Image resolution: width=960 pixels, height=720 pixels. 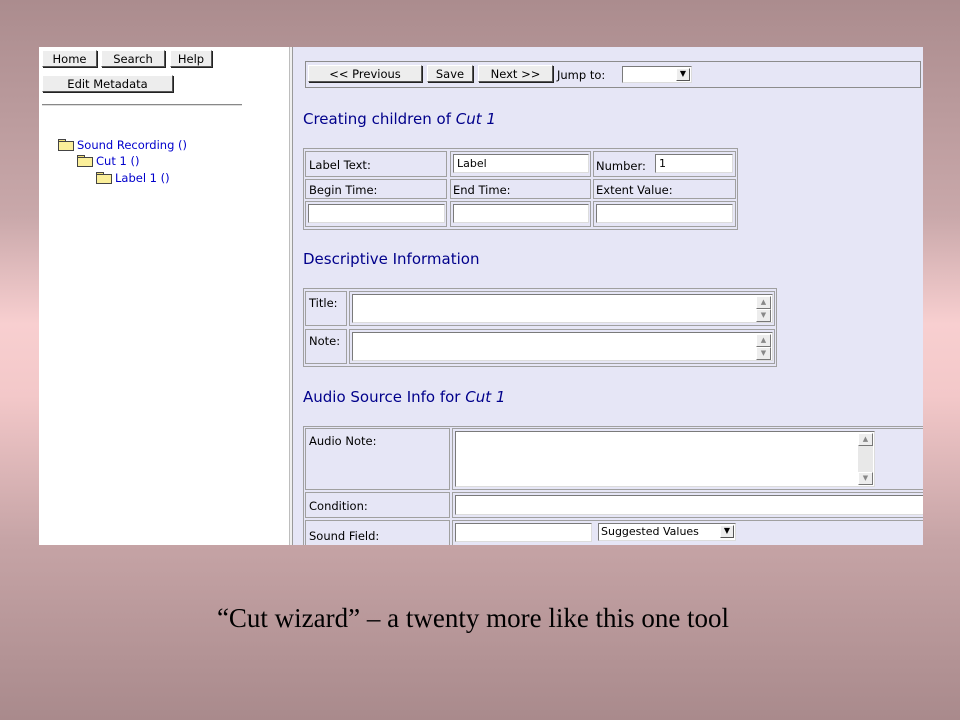 I want to click on end-time-cell: End Time:, so click(x=520, y=189).